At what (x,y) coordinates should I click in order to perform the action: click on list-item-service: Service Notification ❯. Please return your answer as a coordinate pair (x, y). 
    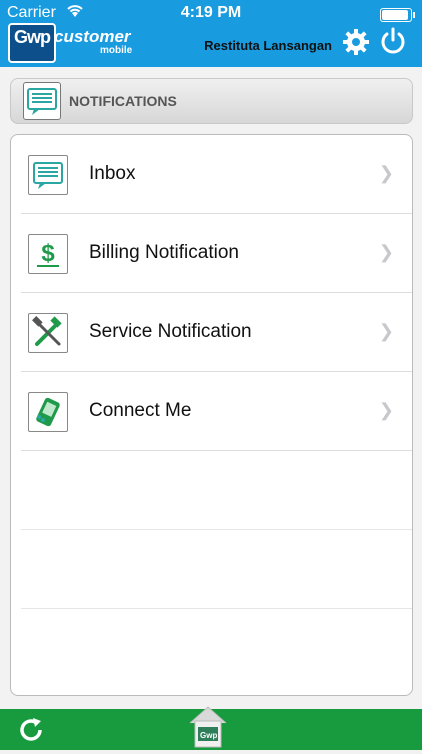
    Looking at the image, I should click on (211, 332).